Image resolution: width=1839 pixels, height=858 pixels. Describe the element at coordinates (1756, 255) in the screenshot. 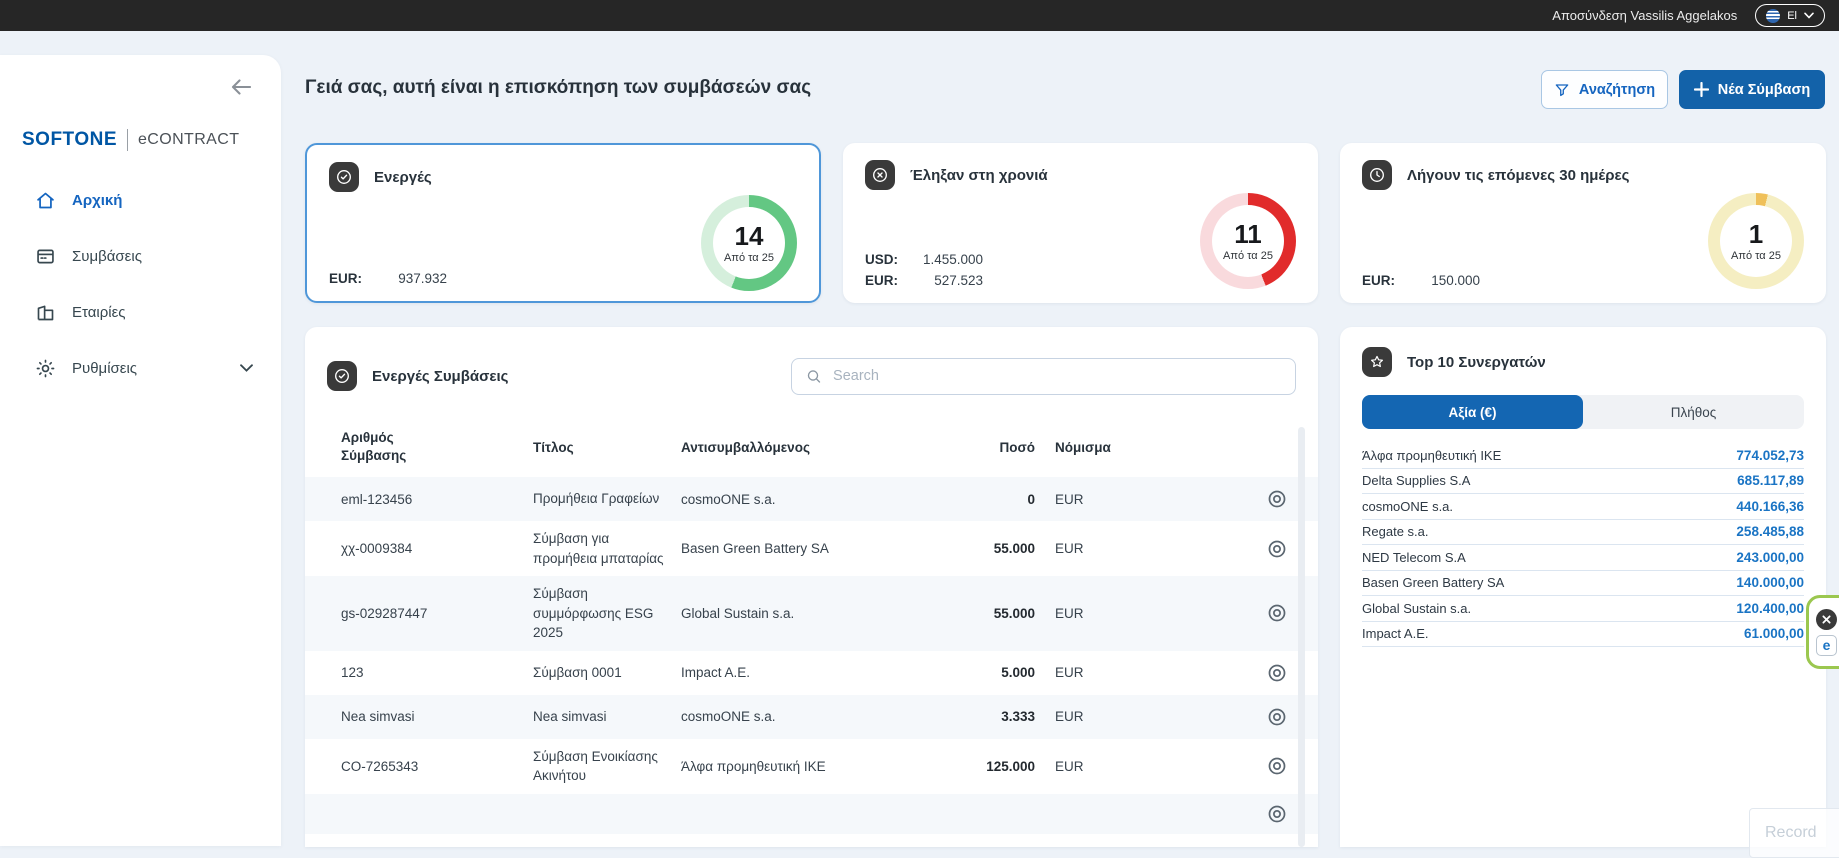

I see `donut-total-label: Από τα 25` at that location.